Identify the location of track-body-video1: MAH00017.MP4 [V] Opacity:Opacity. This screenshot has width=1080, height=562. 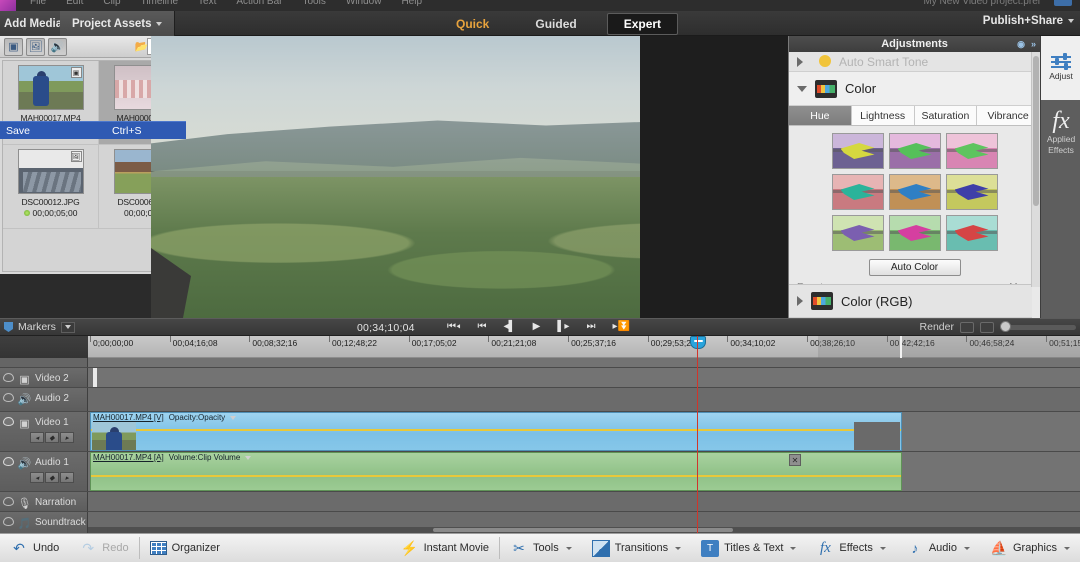
(584, 431).